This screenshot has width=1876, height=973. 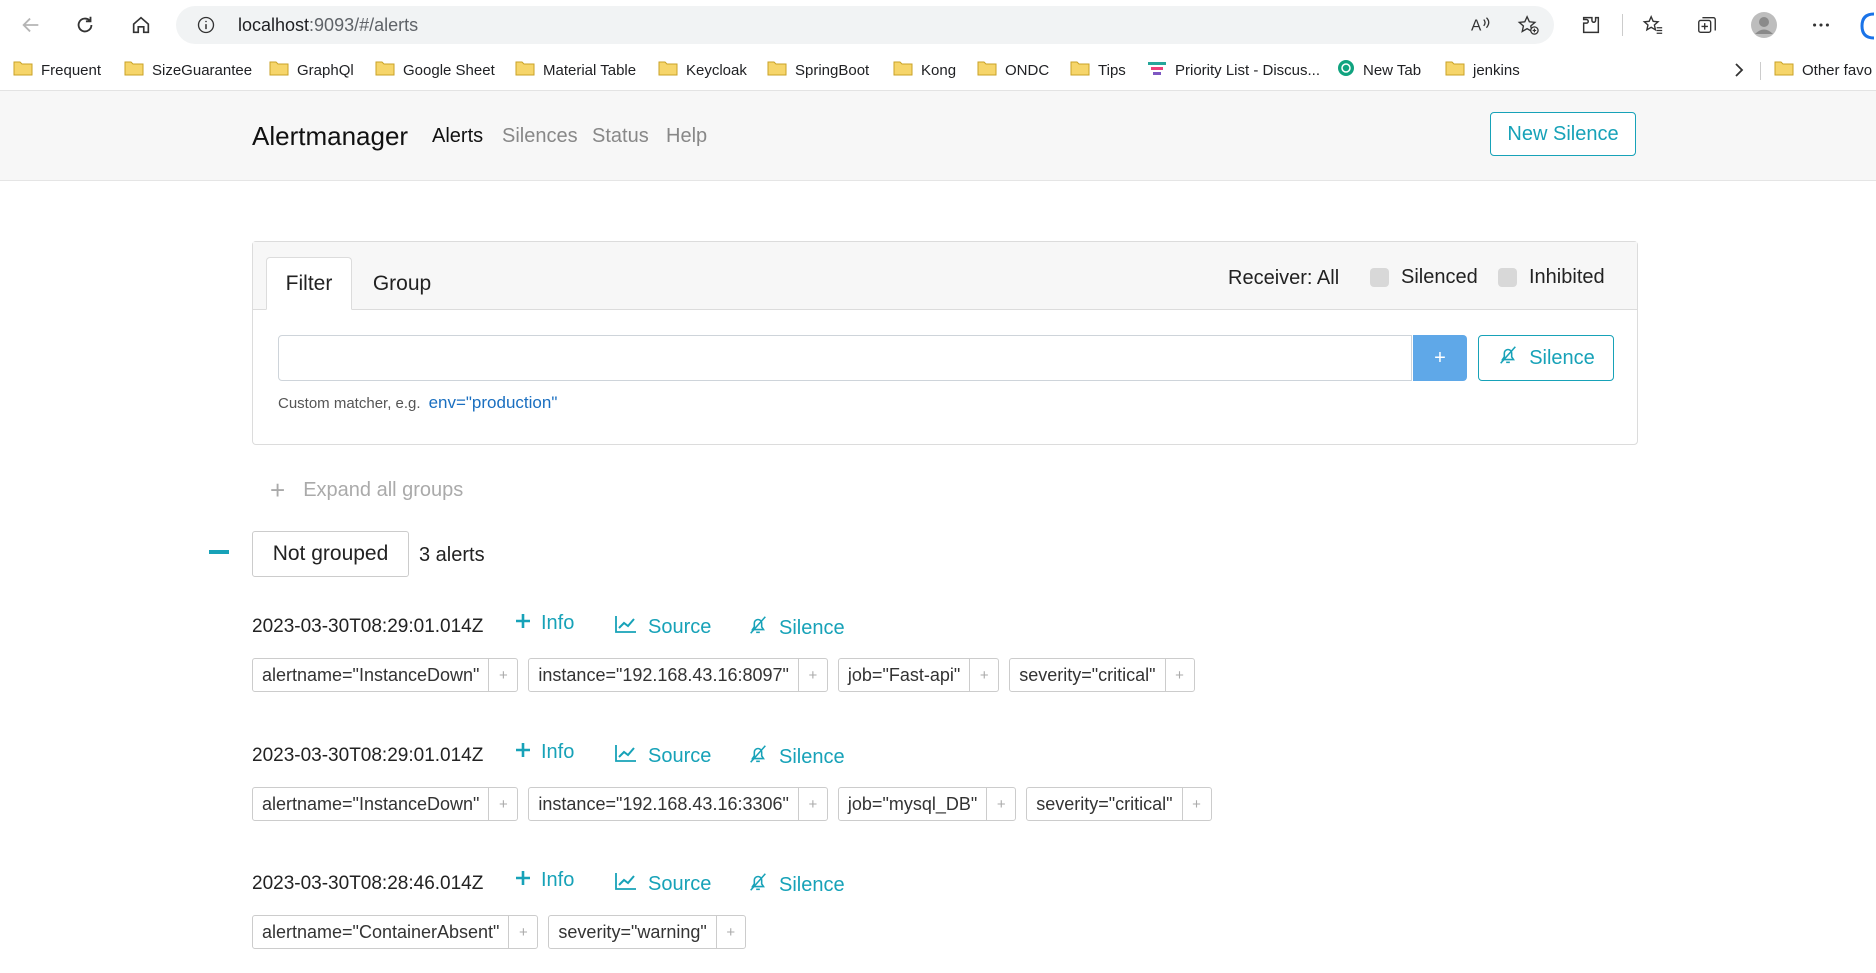 I want to click on label-chip: alertname="InstanceDown" +, so click(x=385, y=804).